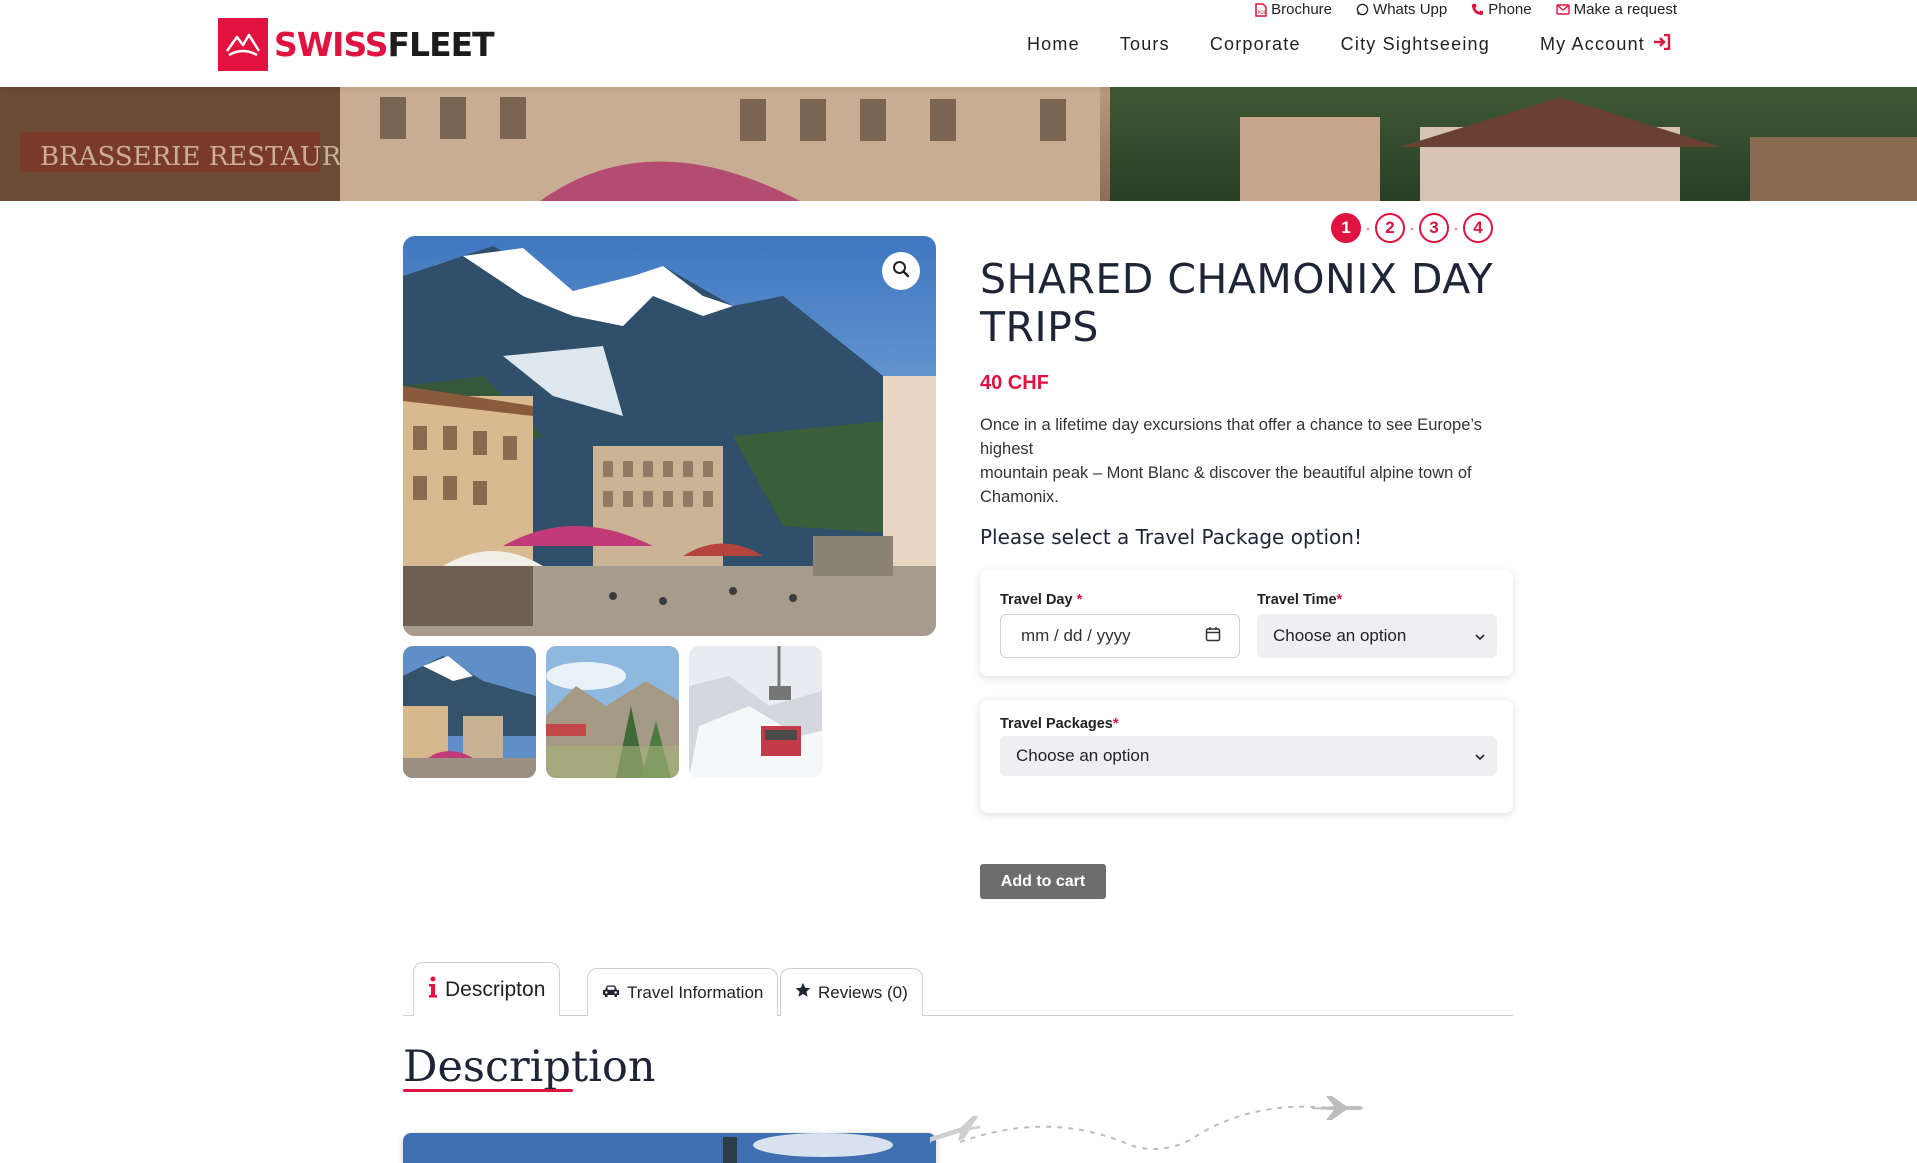 This screenshot has height=1163, width=1917. What do you see at coordinates (433, 990) in the screenshot?
I see `info-icon` at bounding box center [433, 990].